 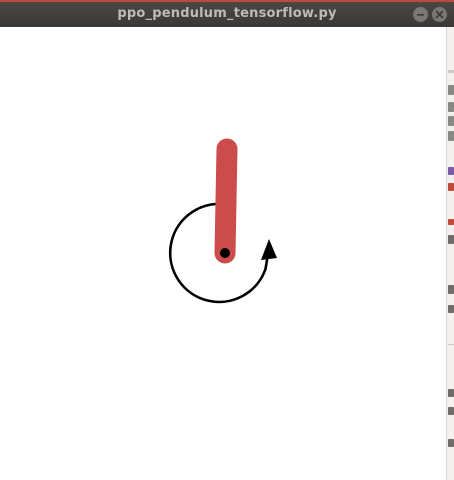 I want to click on window-titlebar: ppo_pendulum_tensorflow.py, so click(x=227, y=13).